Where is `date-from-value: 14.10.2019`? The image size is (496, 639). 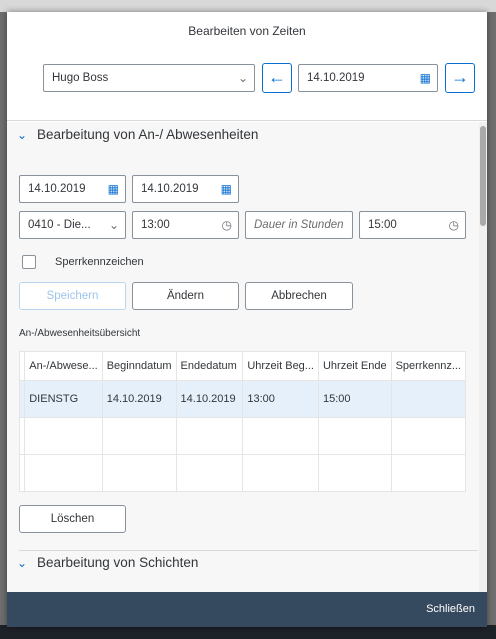 date-from-value: 14.10.2019 is located at coordinates (57, 189).